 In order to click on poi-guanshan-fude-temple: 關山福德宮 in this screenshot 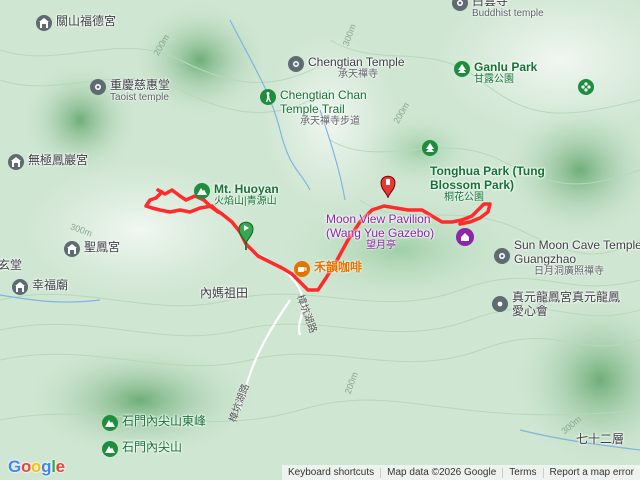, I will do `click(76, 22)`.